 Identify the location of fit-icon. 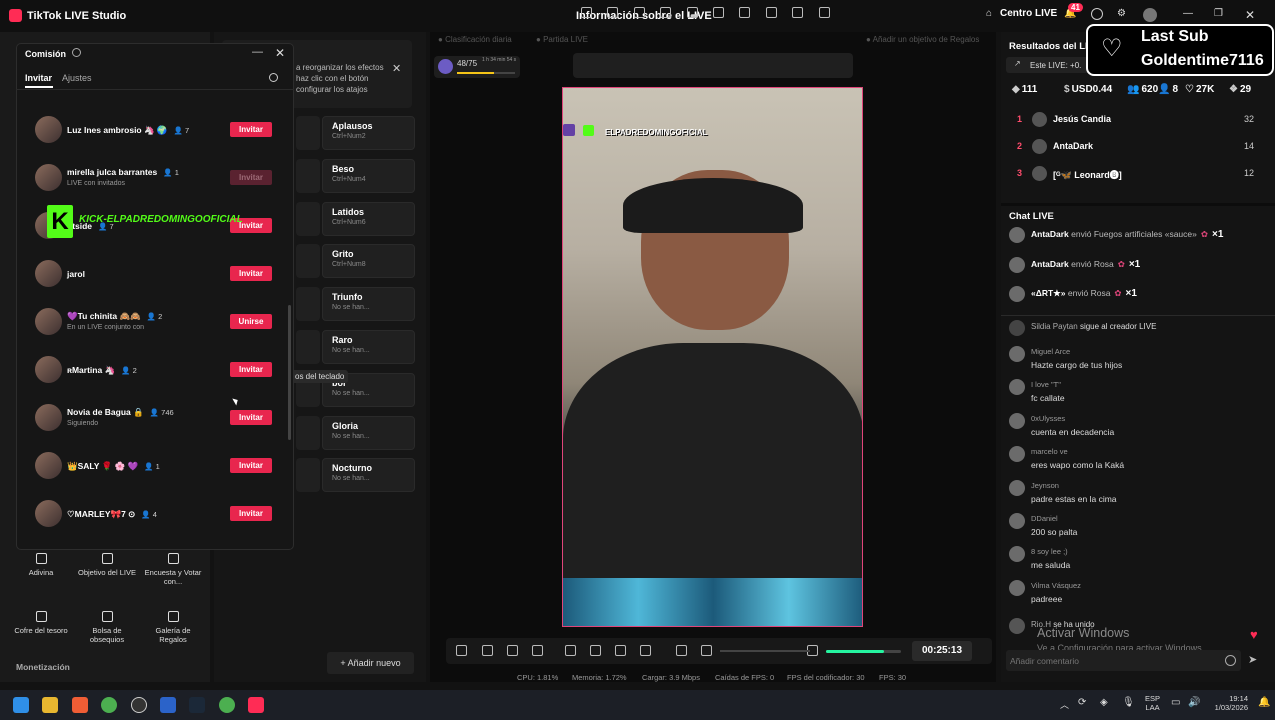
(586, 12).